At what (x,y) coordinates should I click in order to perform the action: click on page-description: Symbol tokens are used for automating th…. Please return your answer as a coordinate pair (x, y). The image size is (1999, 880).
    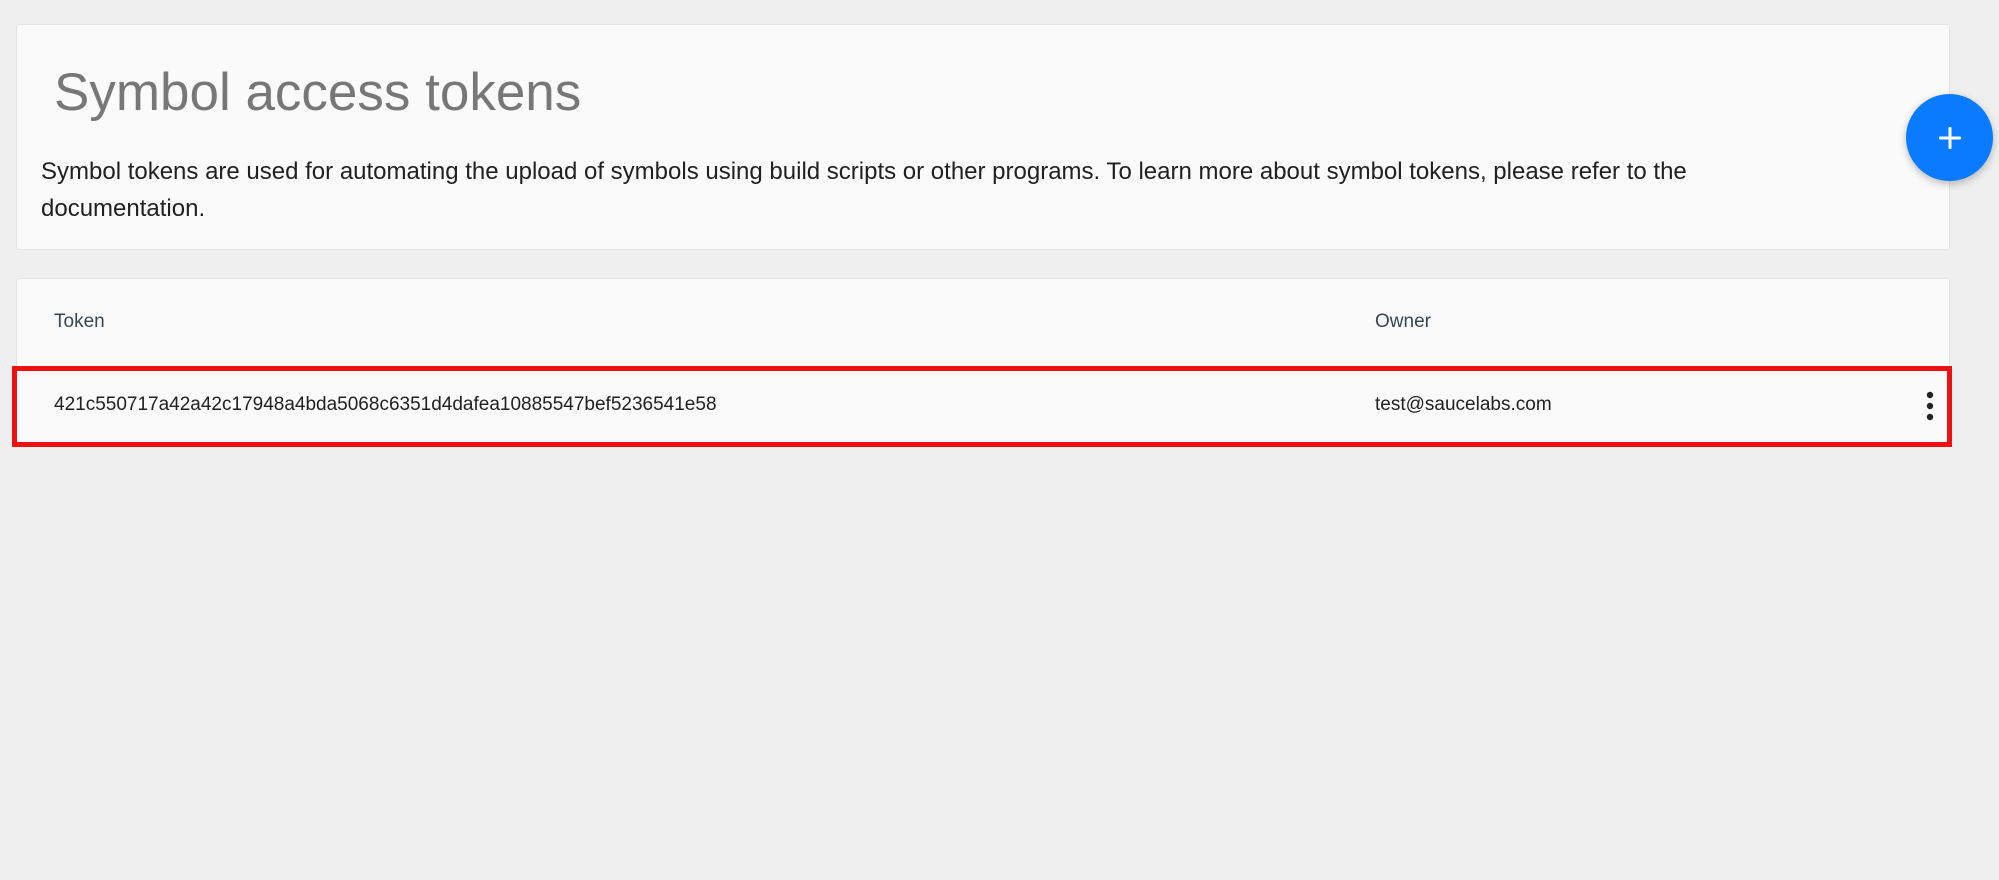
    Looking at the image, I should click on (864, 190).